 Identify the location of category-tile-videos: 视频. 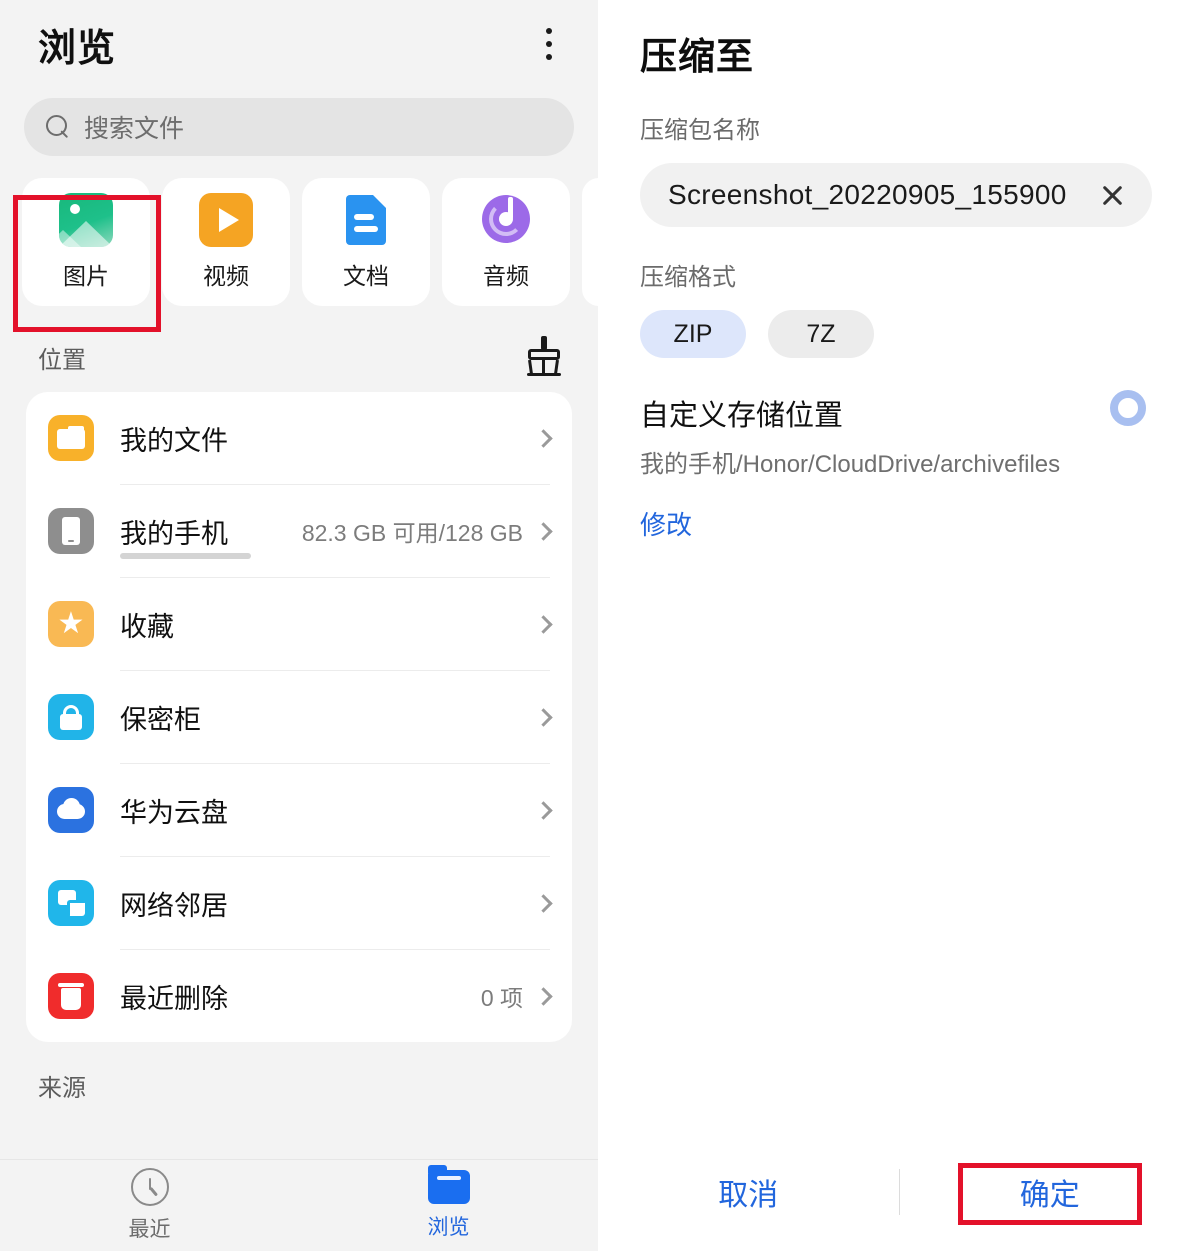
(226, 242).